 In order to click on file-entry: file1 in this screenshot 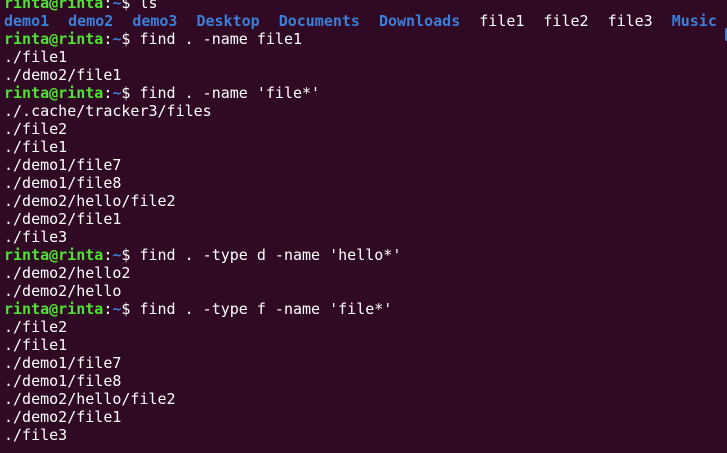, I will do `click(502, 21)`.